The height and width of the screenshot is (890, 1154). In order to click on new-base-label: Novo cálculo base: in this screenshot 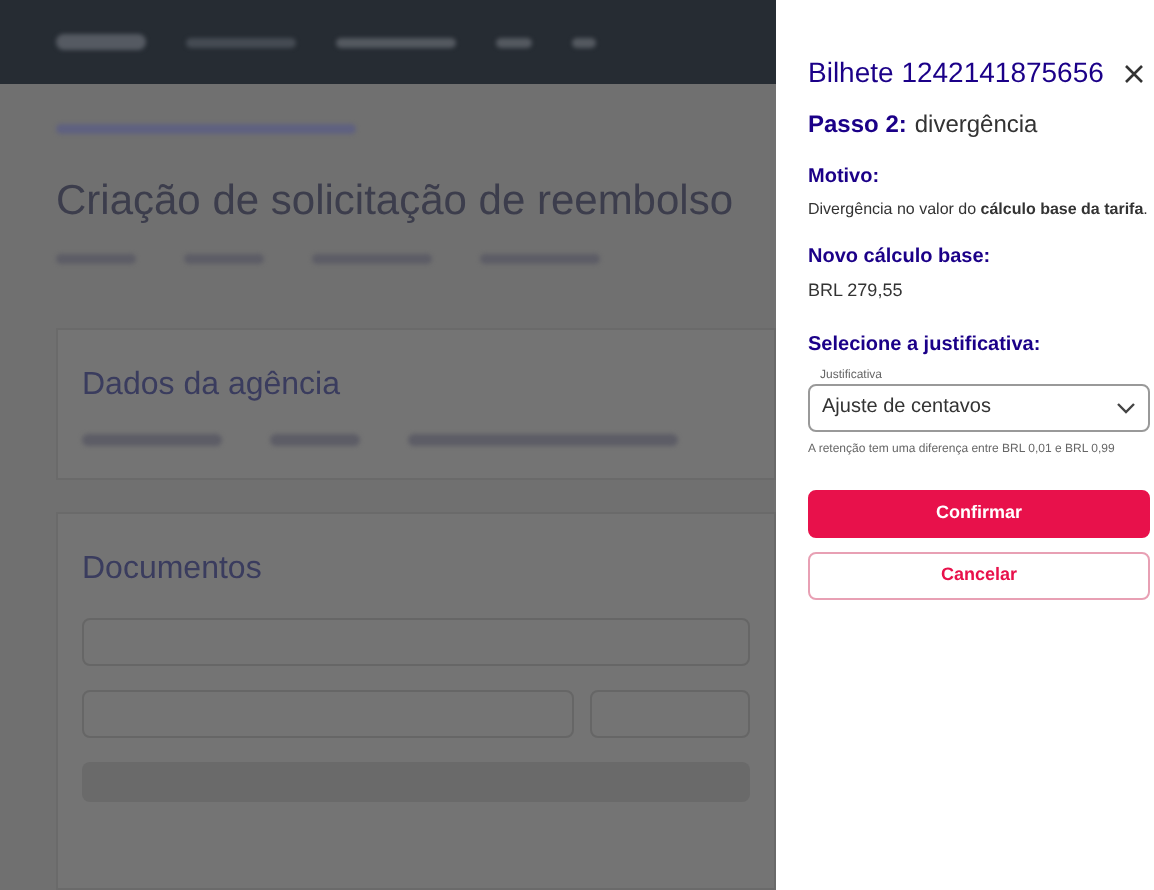, I will do `click(900, 258)`.